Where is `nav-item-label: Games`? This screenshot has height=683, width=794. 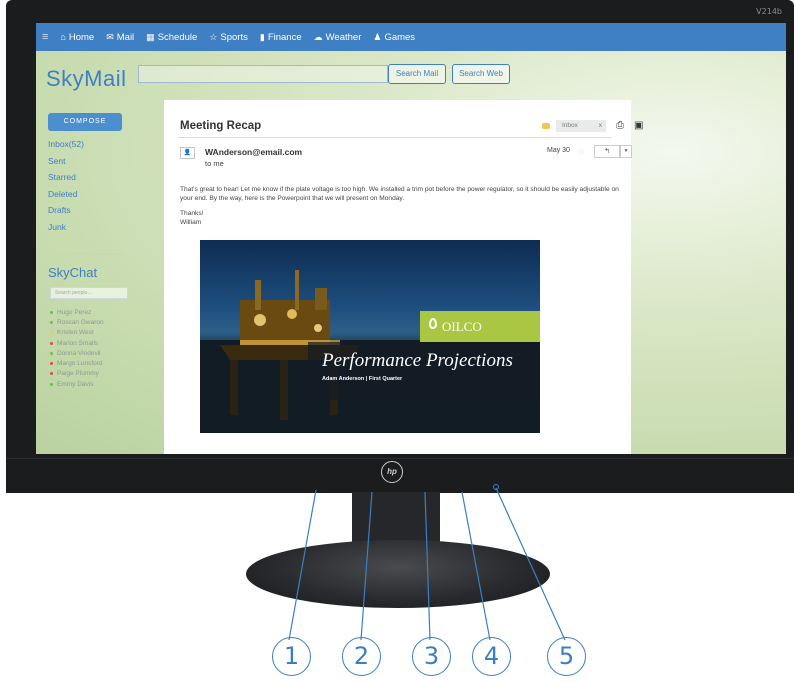 nav-item-label: Games is located at coordinates (400, 37).